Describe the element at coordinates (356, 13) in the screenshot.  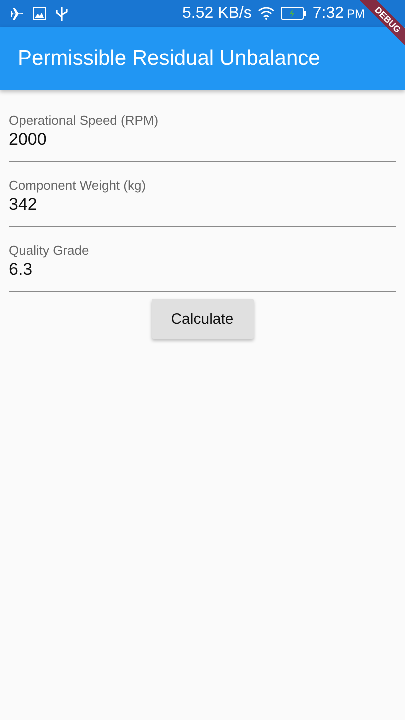
I see `clock-ampm: PM` at that location.